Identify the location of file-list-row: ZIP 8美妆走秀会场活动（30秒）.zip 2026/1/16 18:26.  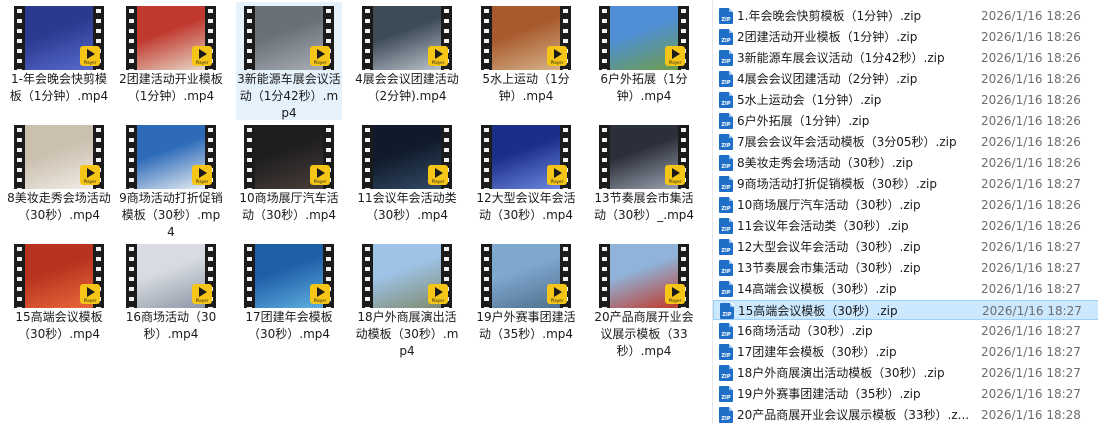
(905, 163).